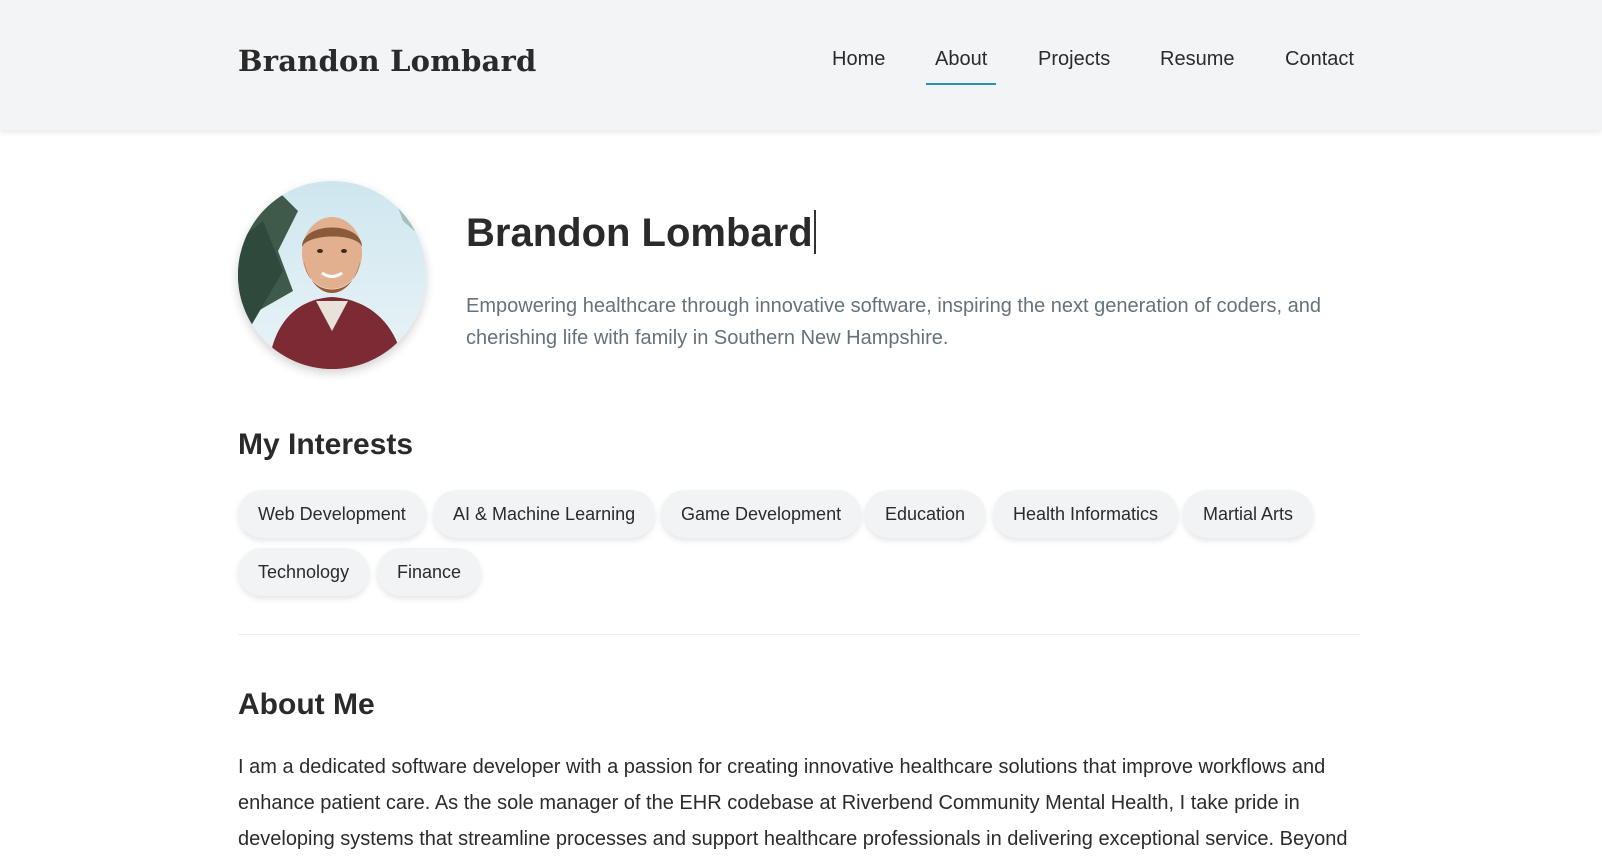 Image resolution: width=1602 pixels, height=857 pixels. What do you see at coordinates (1074, 65) in the screenshot?
I see `nav-projects: Projects` at bounding box center [1074, 65].